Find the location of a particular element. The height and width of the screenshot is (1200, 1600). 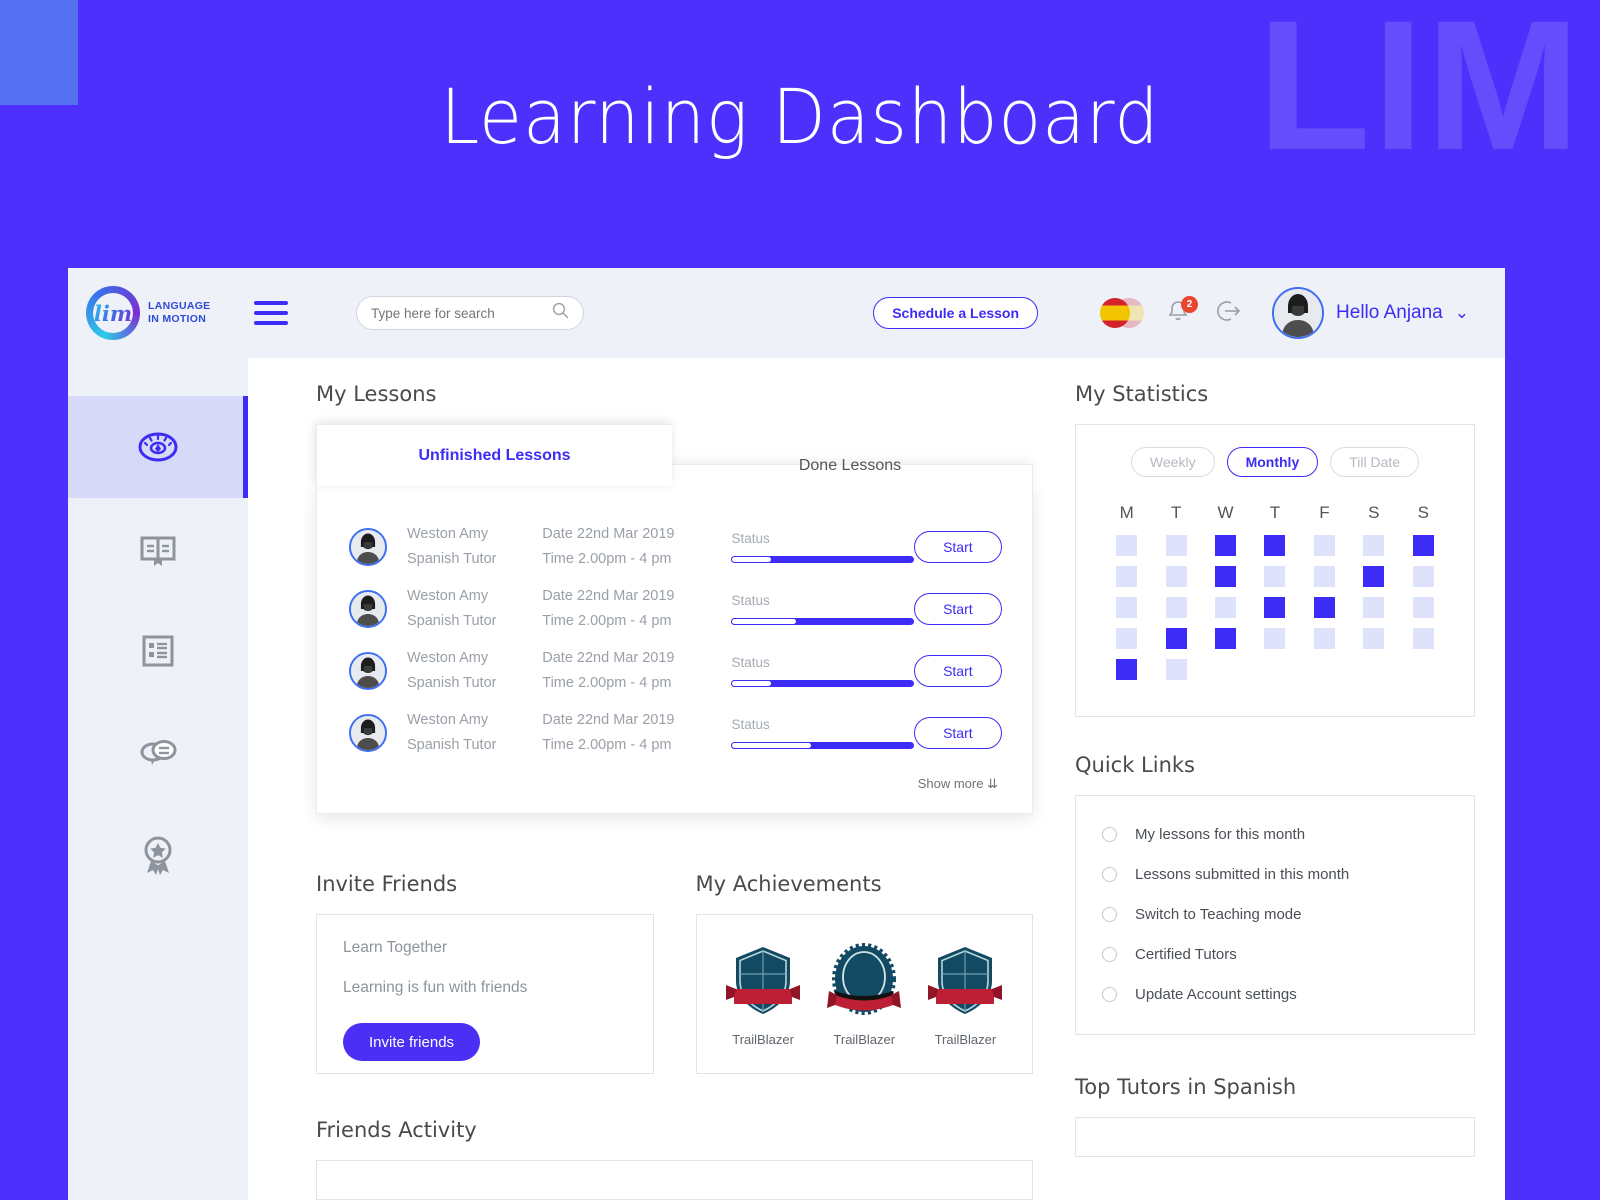

range-till-date-button: Till Date is located at coordinates (1375, 462).